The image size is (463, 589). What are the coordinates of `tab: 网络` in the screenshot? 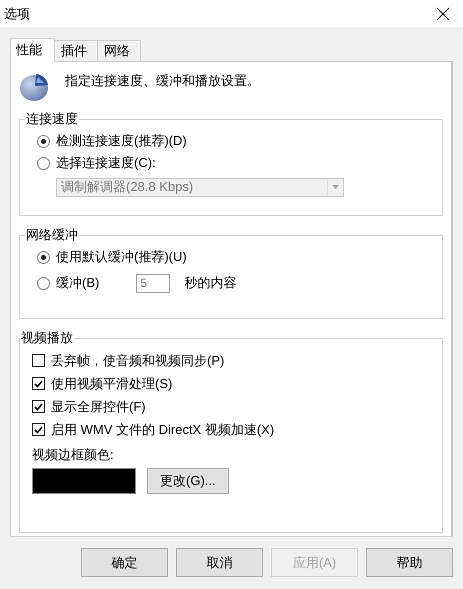 It's located at (119, 50).